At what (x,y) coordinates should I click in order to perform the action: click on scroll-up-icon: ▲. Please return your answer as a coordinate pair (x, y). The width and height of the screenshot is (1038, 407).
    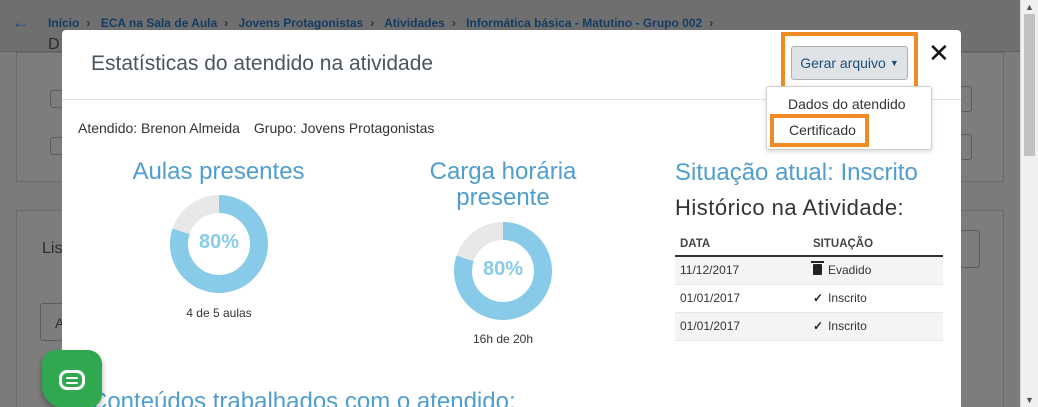
    Looking at the image, I should click on (1029, 7).